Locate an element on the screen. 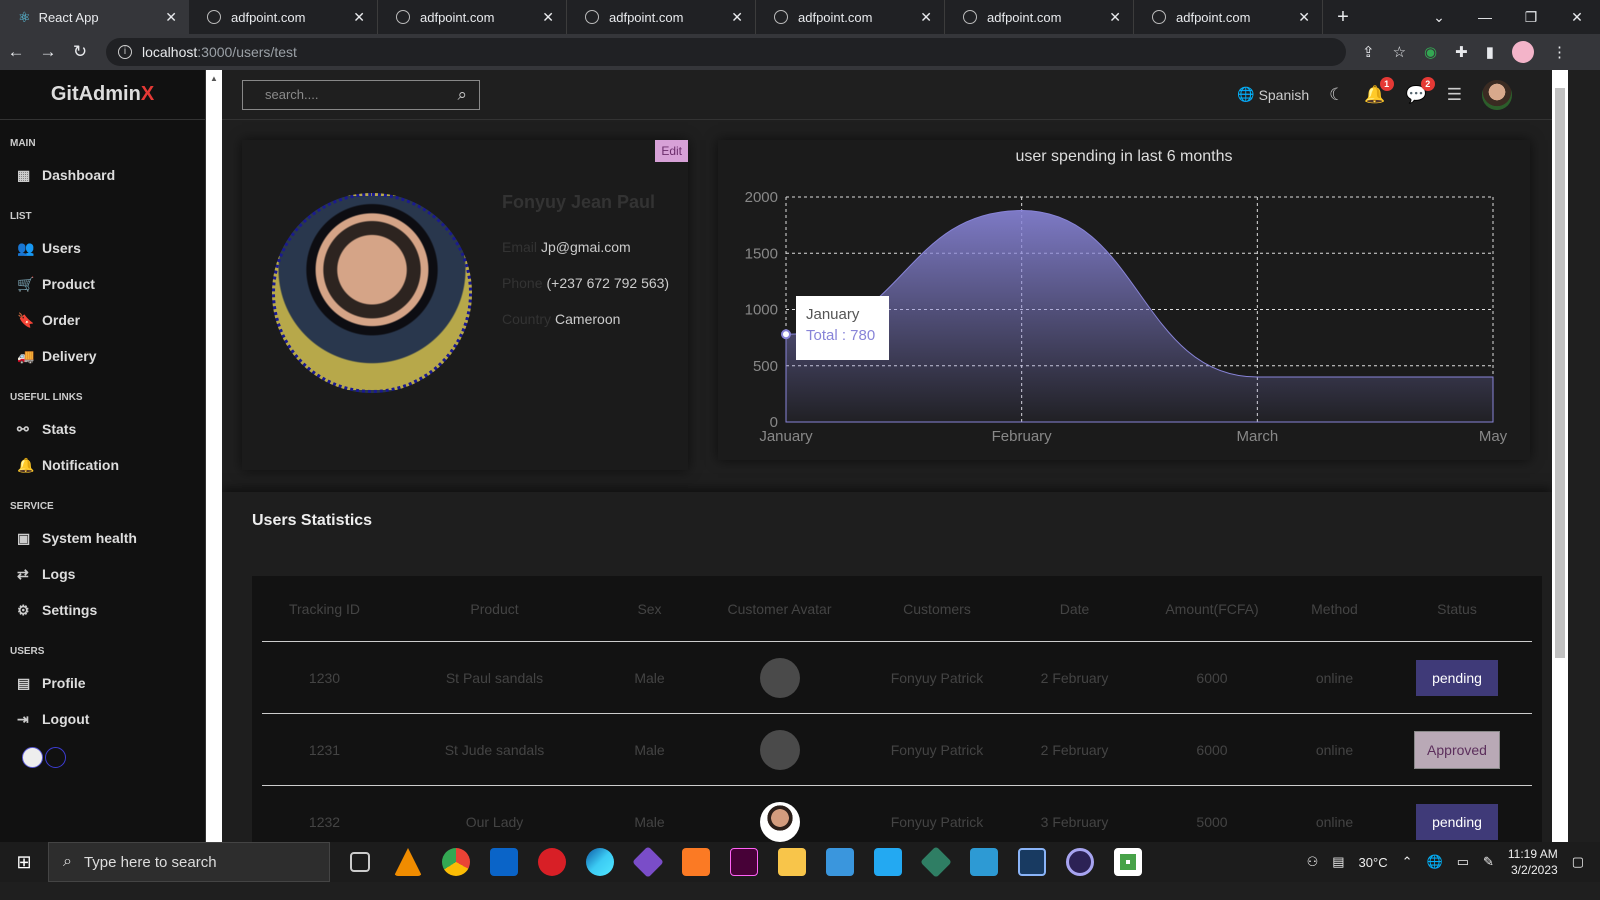  status-badge: Approved is located at coordinates (1457, 749).